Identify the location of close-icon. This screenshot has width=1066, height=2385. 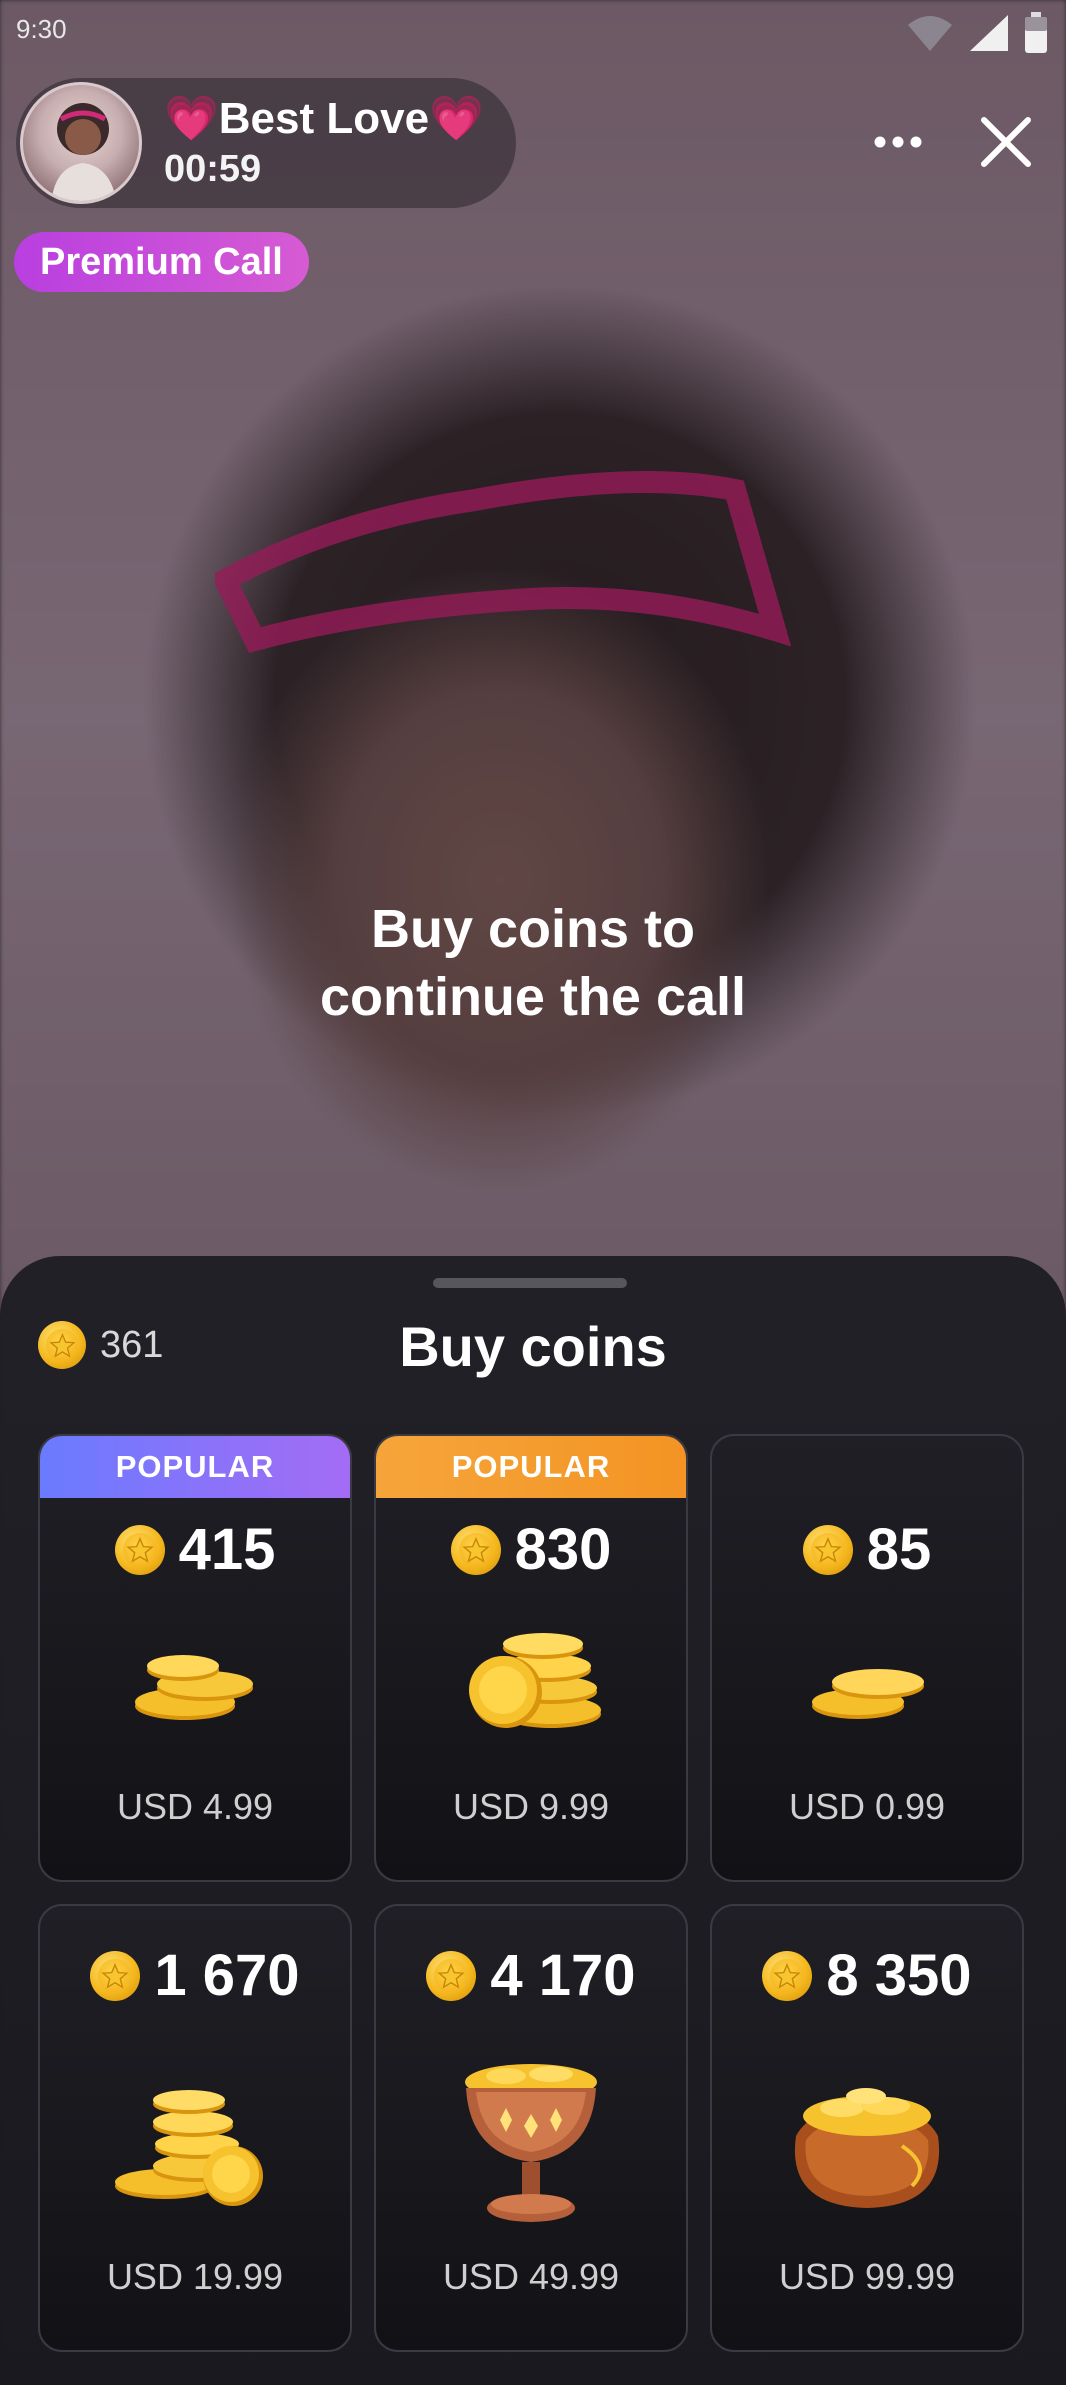
(1006, 142).